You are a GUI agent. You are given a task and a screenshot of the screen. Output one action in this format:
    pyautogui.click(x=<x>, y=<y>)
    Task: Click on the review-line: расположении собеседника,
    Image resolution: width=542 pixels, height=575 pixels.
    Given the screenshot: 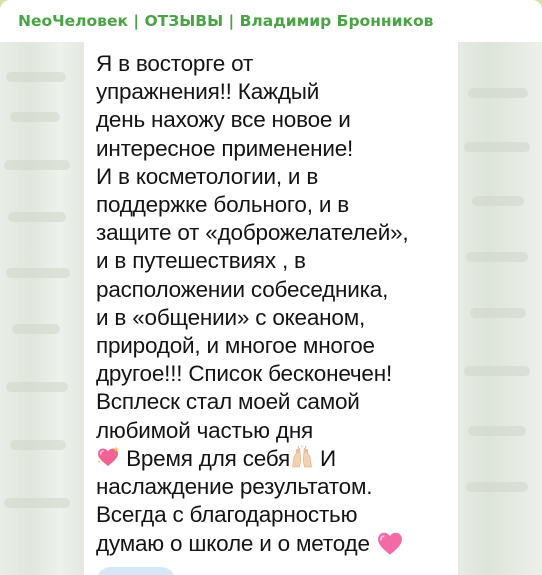 What is the action you would take?
    pyautogui.click(x=242, y=289)
    